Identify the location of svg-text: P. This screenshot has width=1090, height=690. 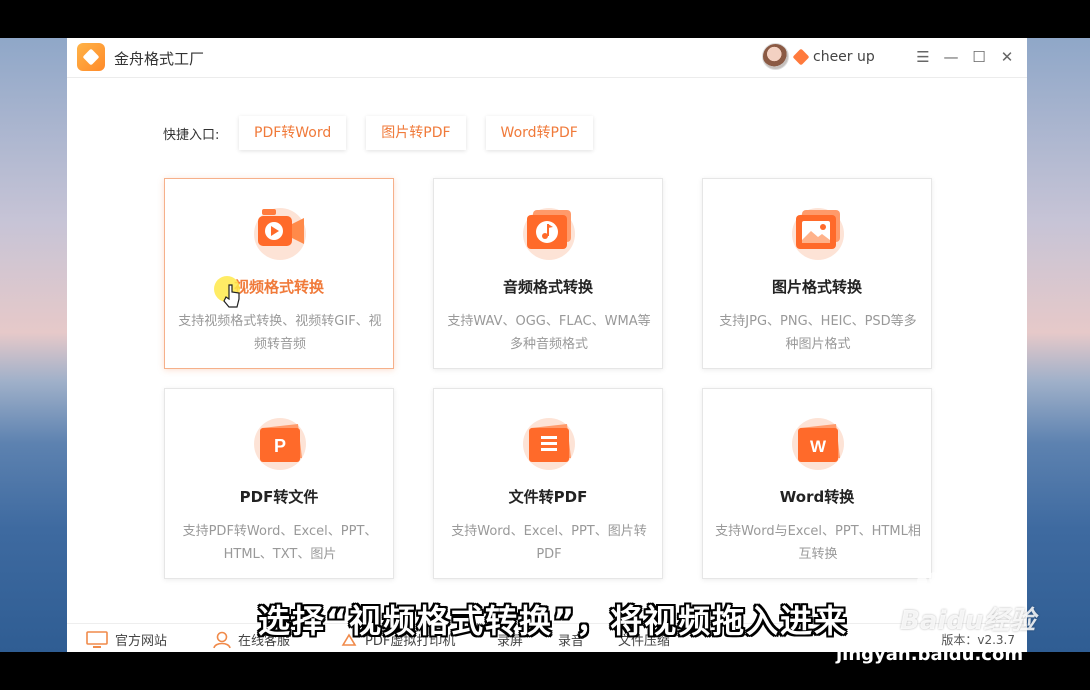
(280, 446).